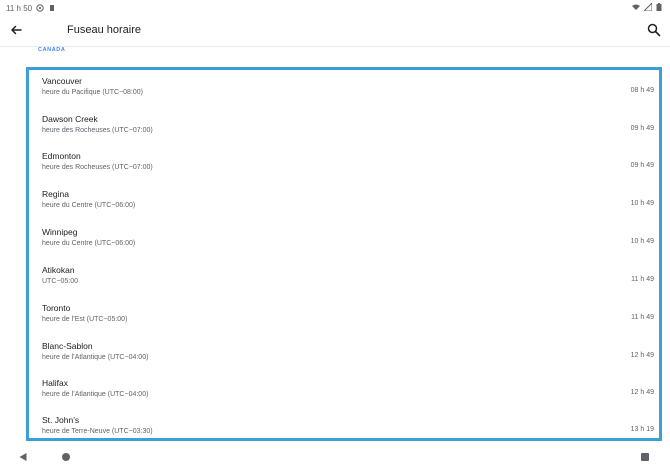 Image resolution: width=670 pixels, height=472 pixels. What do you see at coordinates (344, 280) in the screenshot?
I see `list-item: Atikokan UTC−05:00 11 h 49` at bounding box center [344, 280].